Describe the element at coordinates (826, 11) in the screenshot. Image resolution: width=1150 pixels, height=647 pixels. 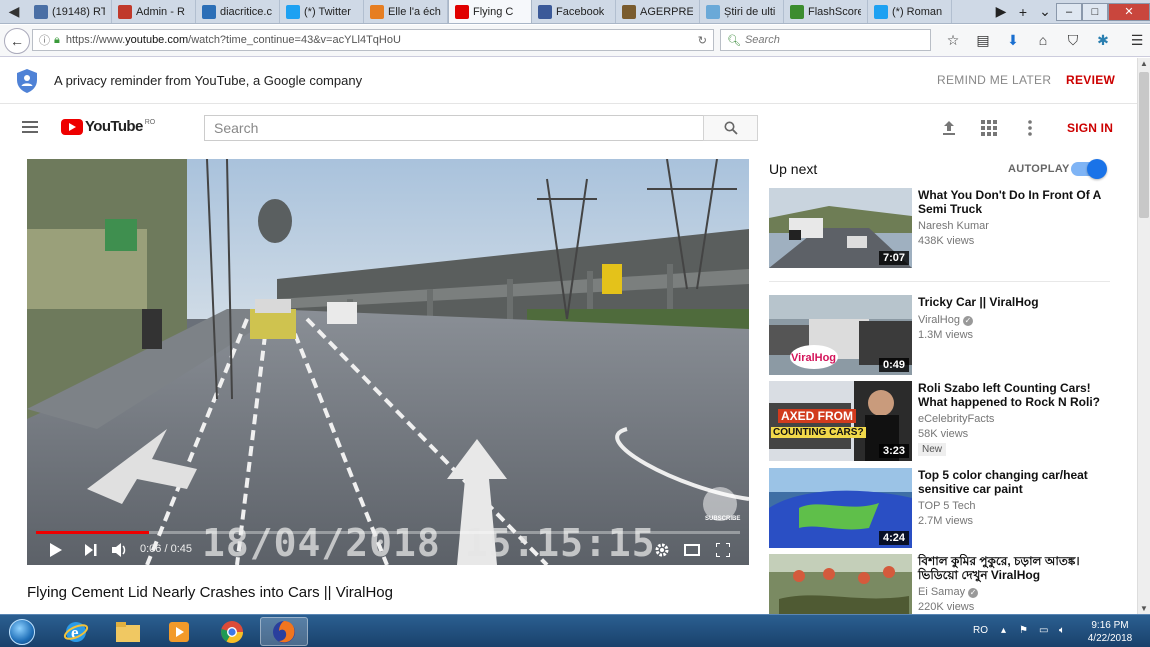
I see `browser-tab: FlashScore` at that location.